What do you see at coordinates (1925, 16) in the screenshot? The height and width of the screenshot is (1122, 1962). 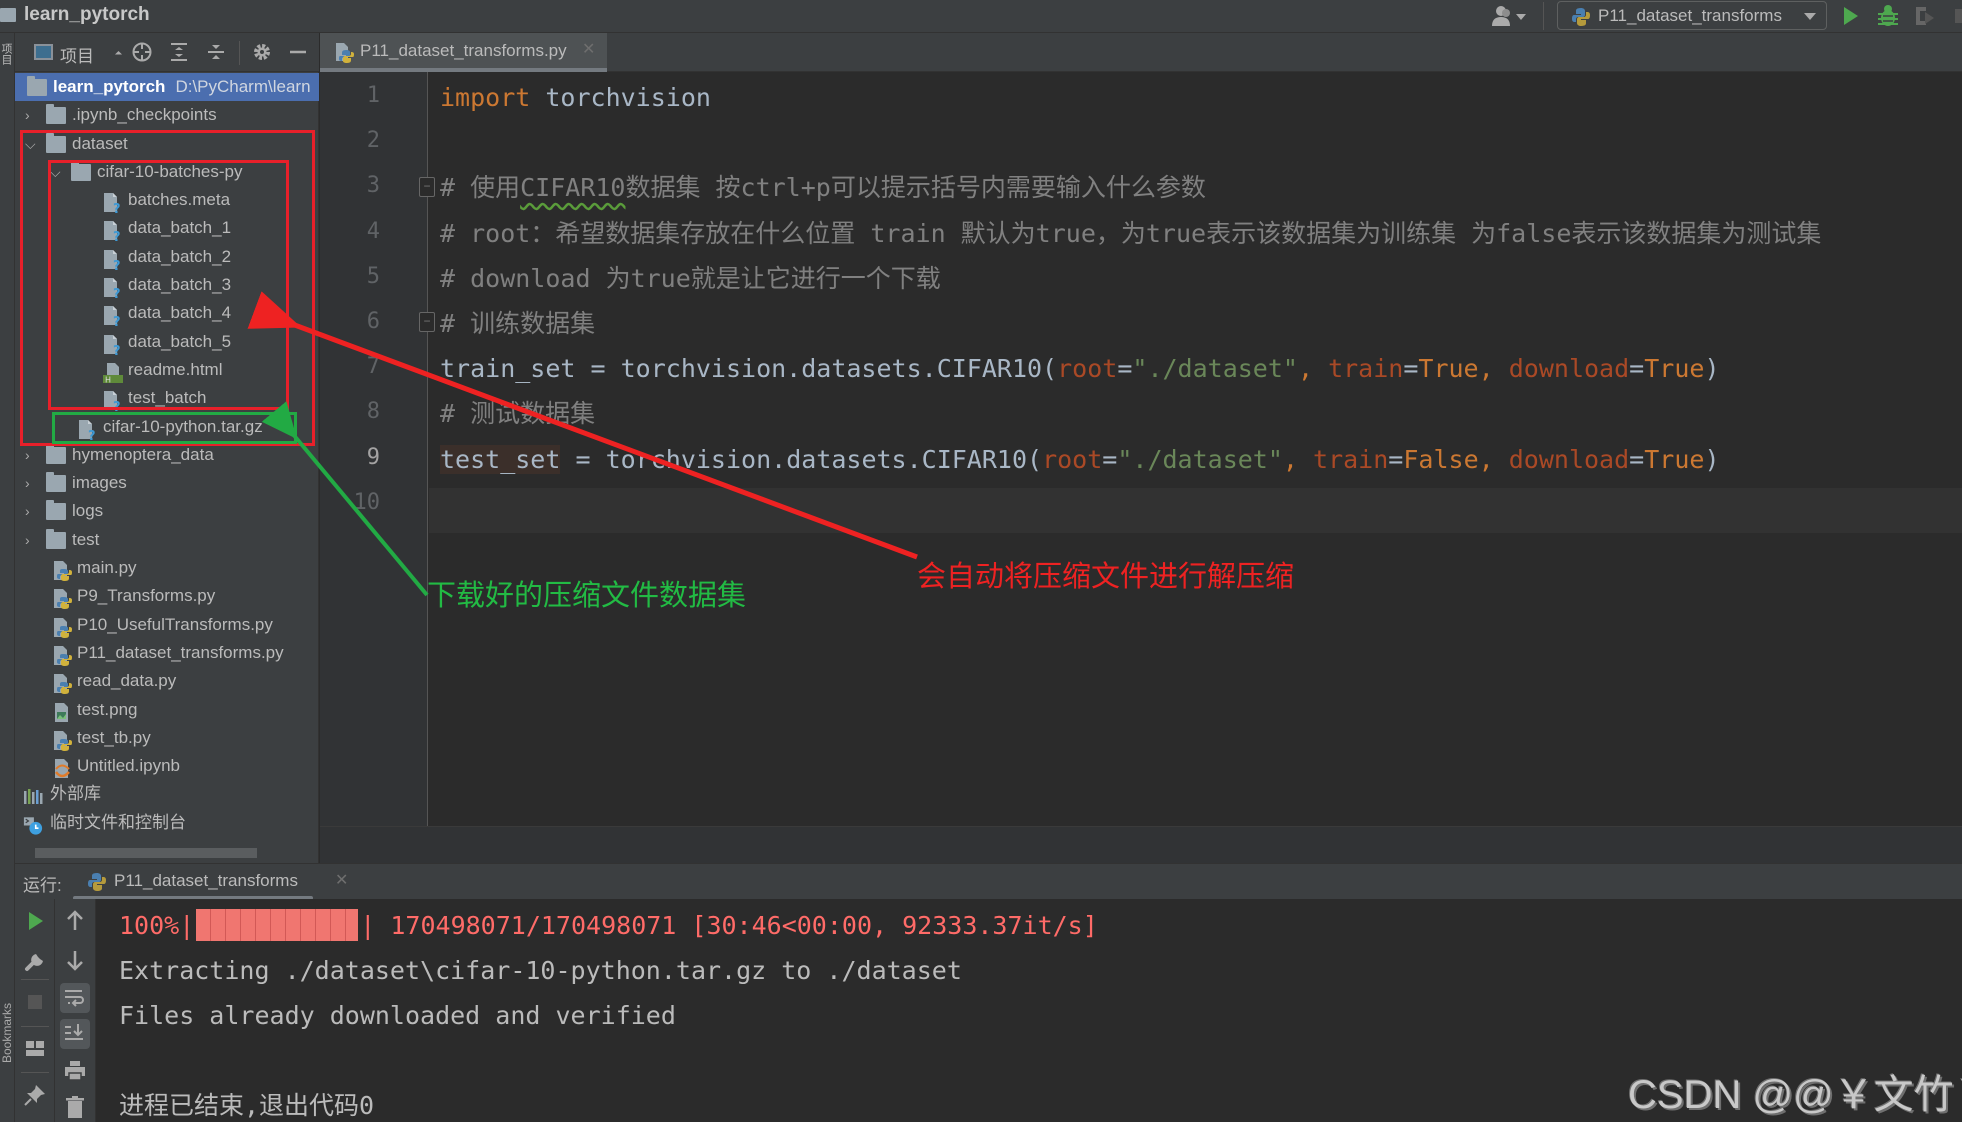 I see `coverage-button` at bounding box center [1925, 16].